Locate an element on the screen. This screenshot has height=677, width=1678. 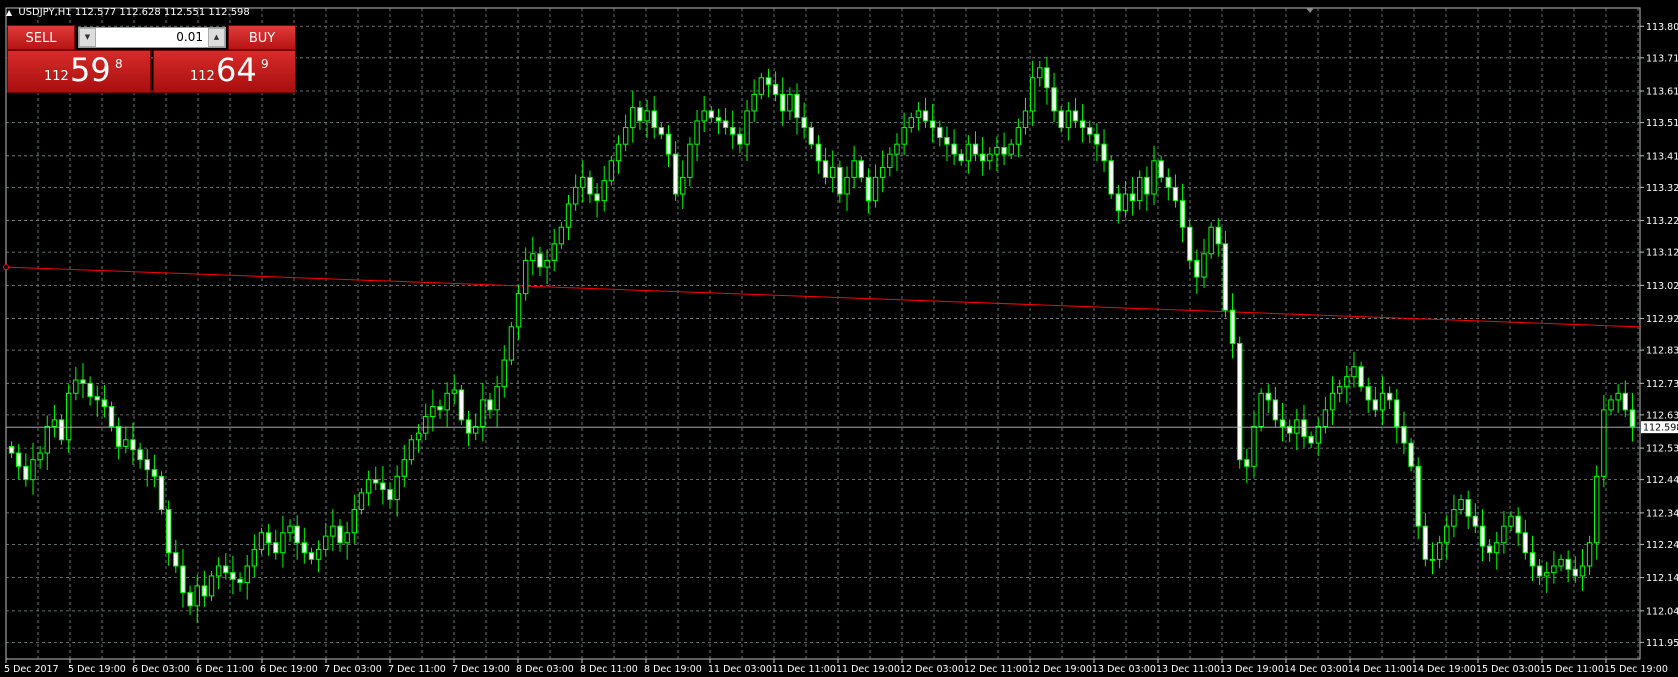
buy-price-box: 112 64 9 is located at coordinates (224, 71).